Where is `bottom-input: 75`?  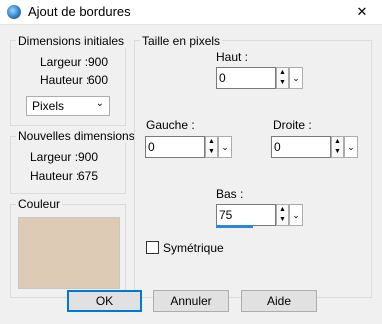
bottom-input: 75 is located at coordinates (246, 215).